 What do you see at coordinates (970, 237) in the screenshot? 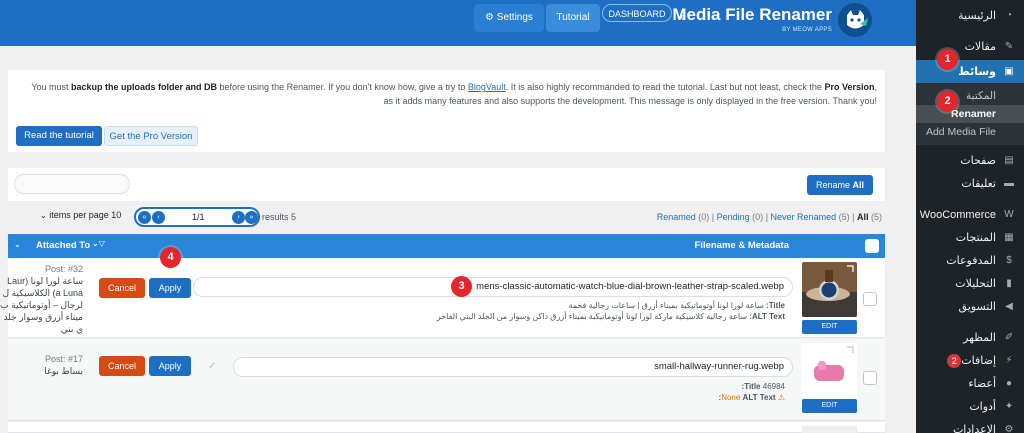
I see `sidebar-item-products: ▦ المنتجات` at bounding box center [970, 237].